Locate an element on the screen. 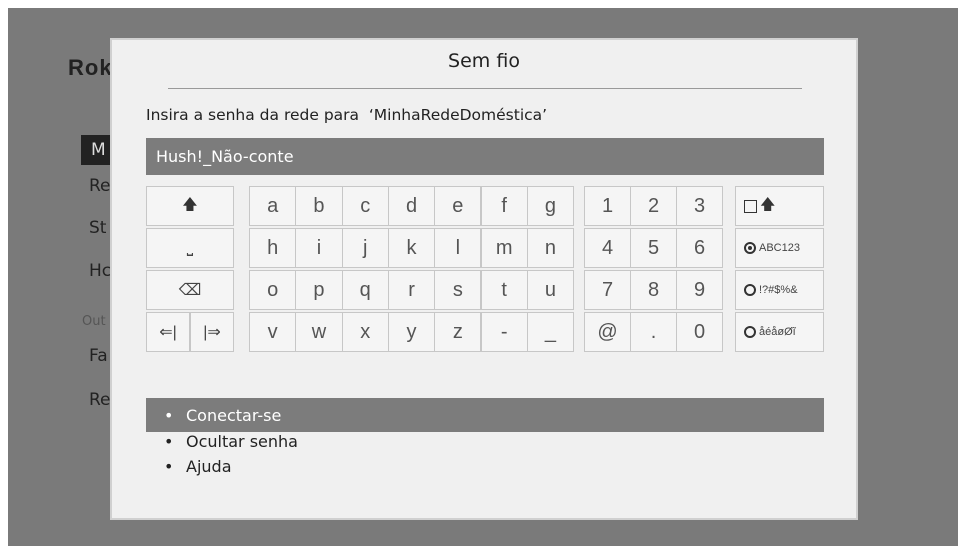  space-key: ⎵ is located at coordinates (190, 248).